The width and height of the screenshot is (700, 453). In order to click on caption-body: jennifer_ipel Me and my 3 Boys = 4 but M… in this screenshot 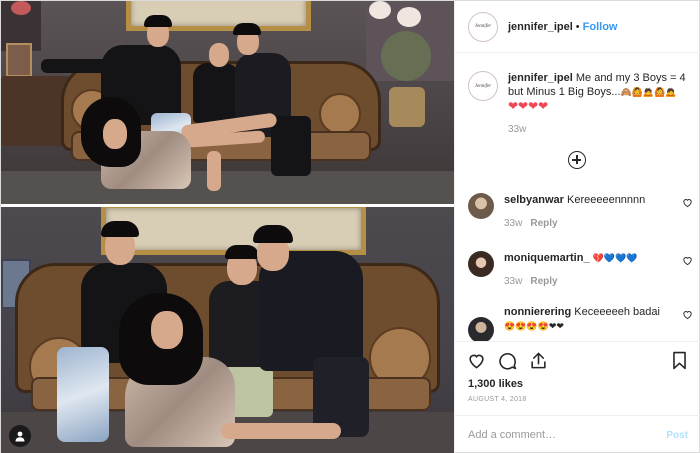, I will do `click(600, 104)`.